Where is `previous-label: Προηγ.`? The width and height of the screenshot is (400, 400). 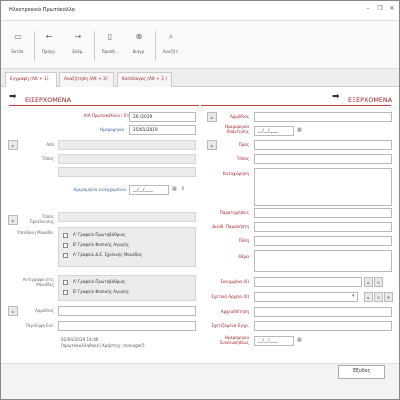 previous-label: Προηγ. is located at coordinates (49, 51).